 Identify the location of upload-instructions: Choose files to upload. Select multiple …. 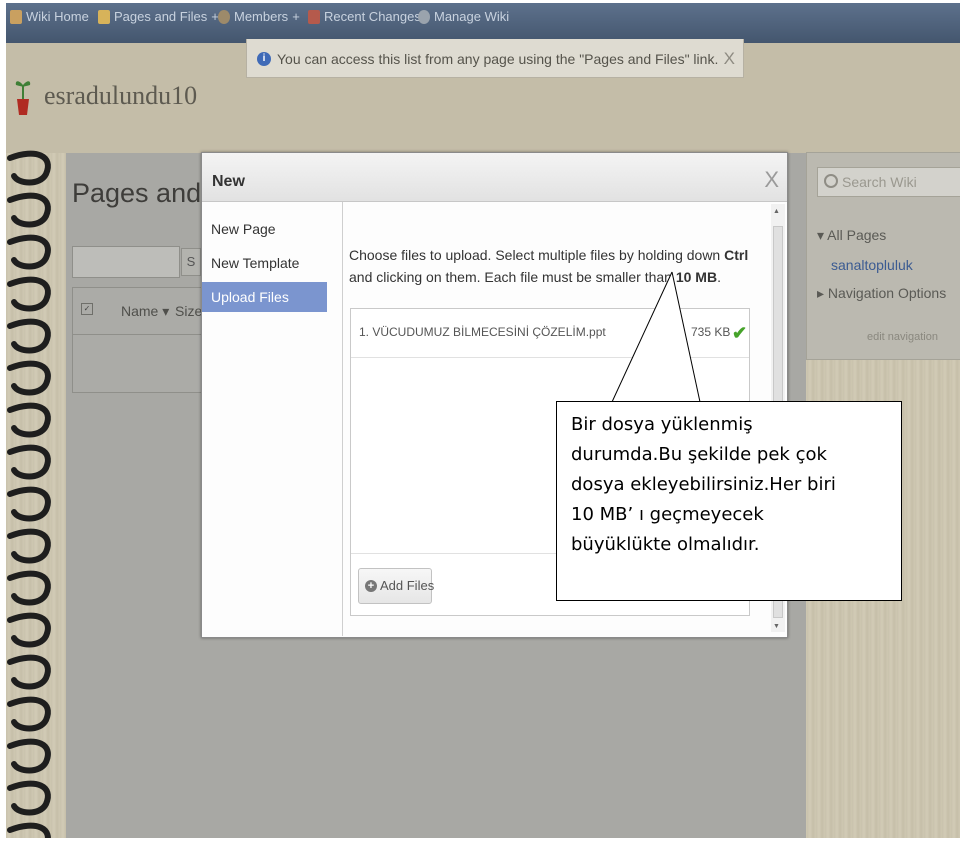
(549, 266).